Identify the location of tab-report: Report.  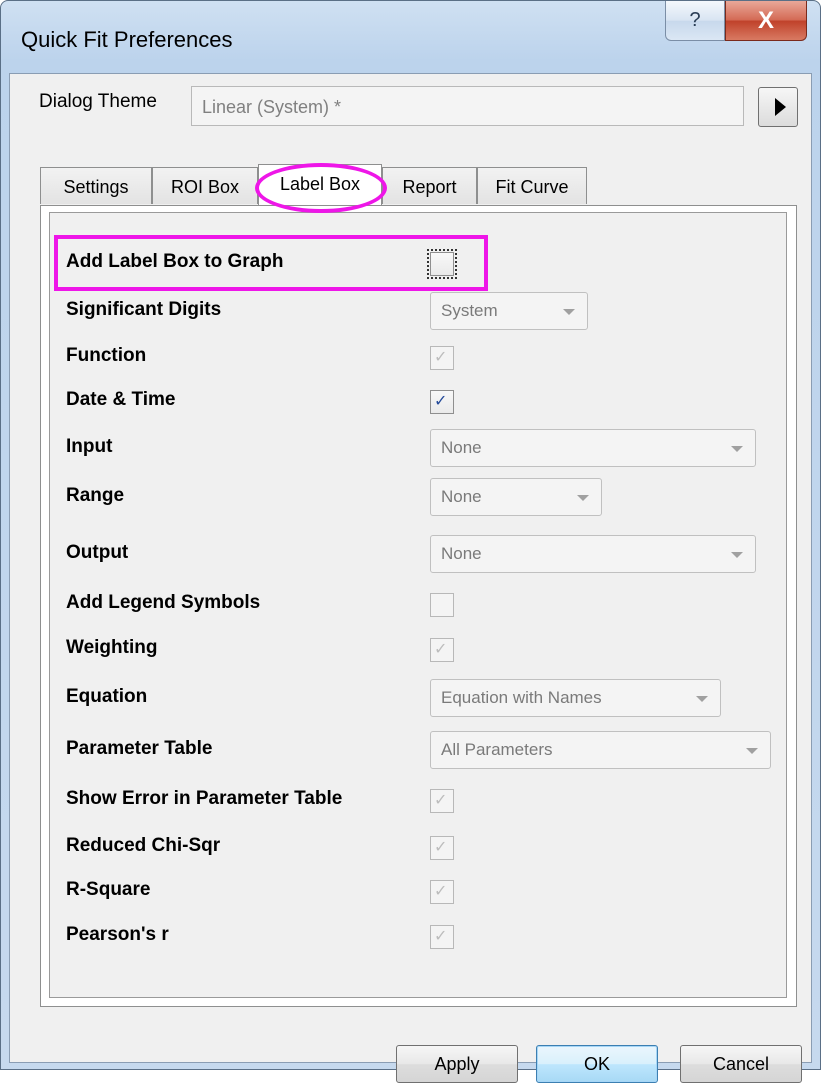
(429, 185).